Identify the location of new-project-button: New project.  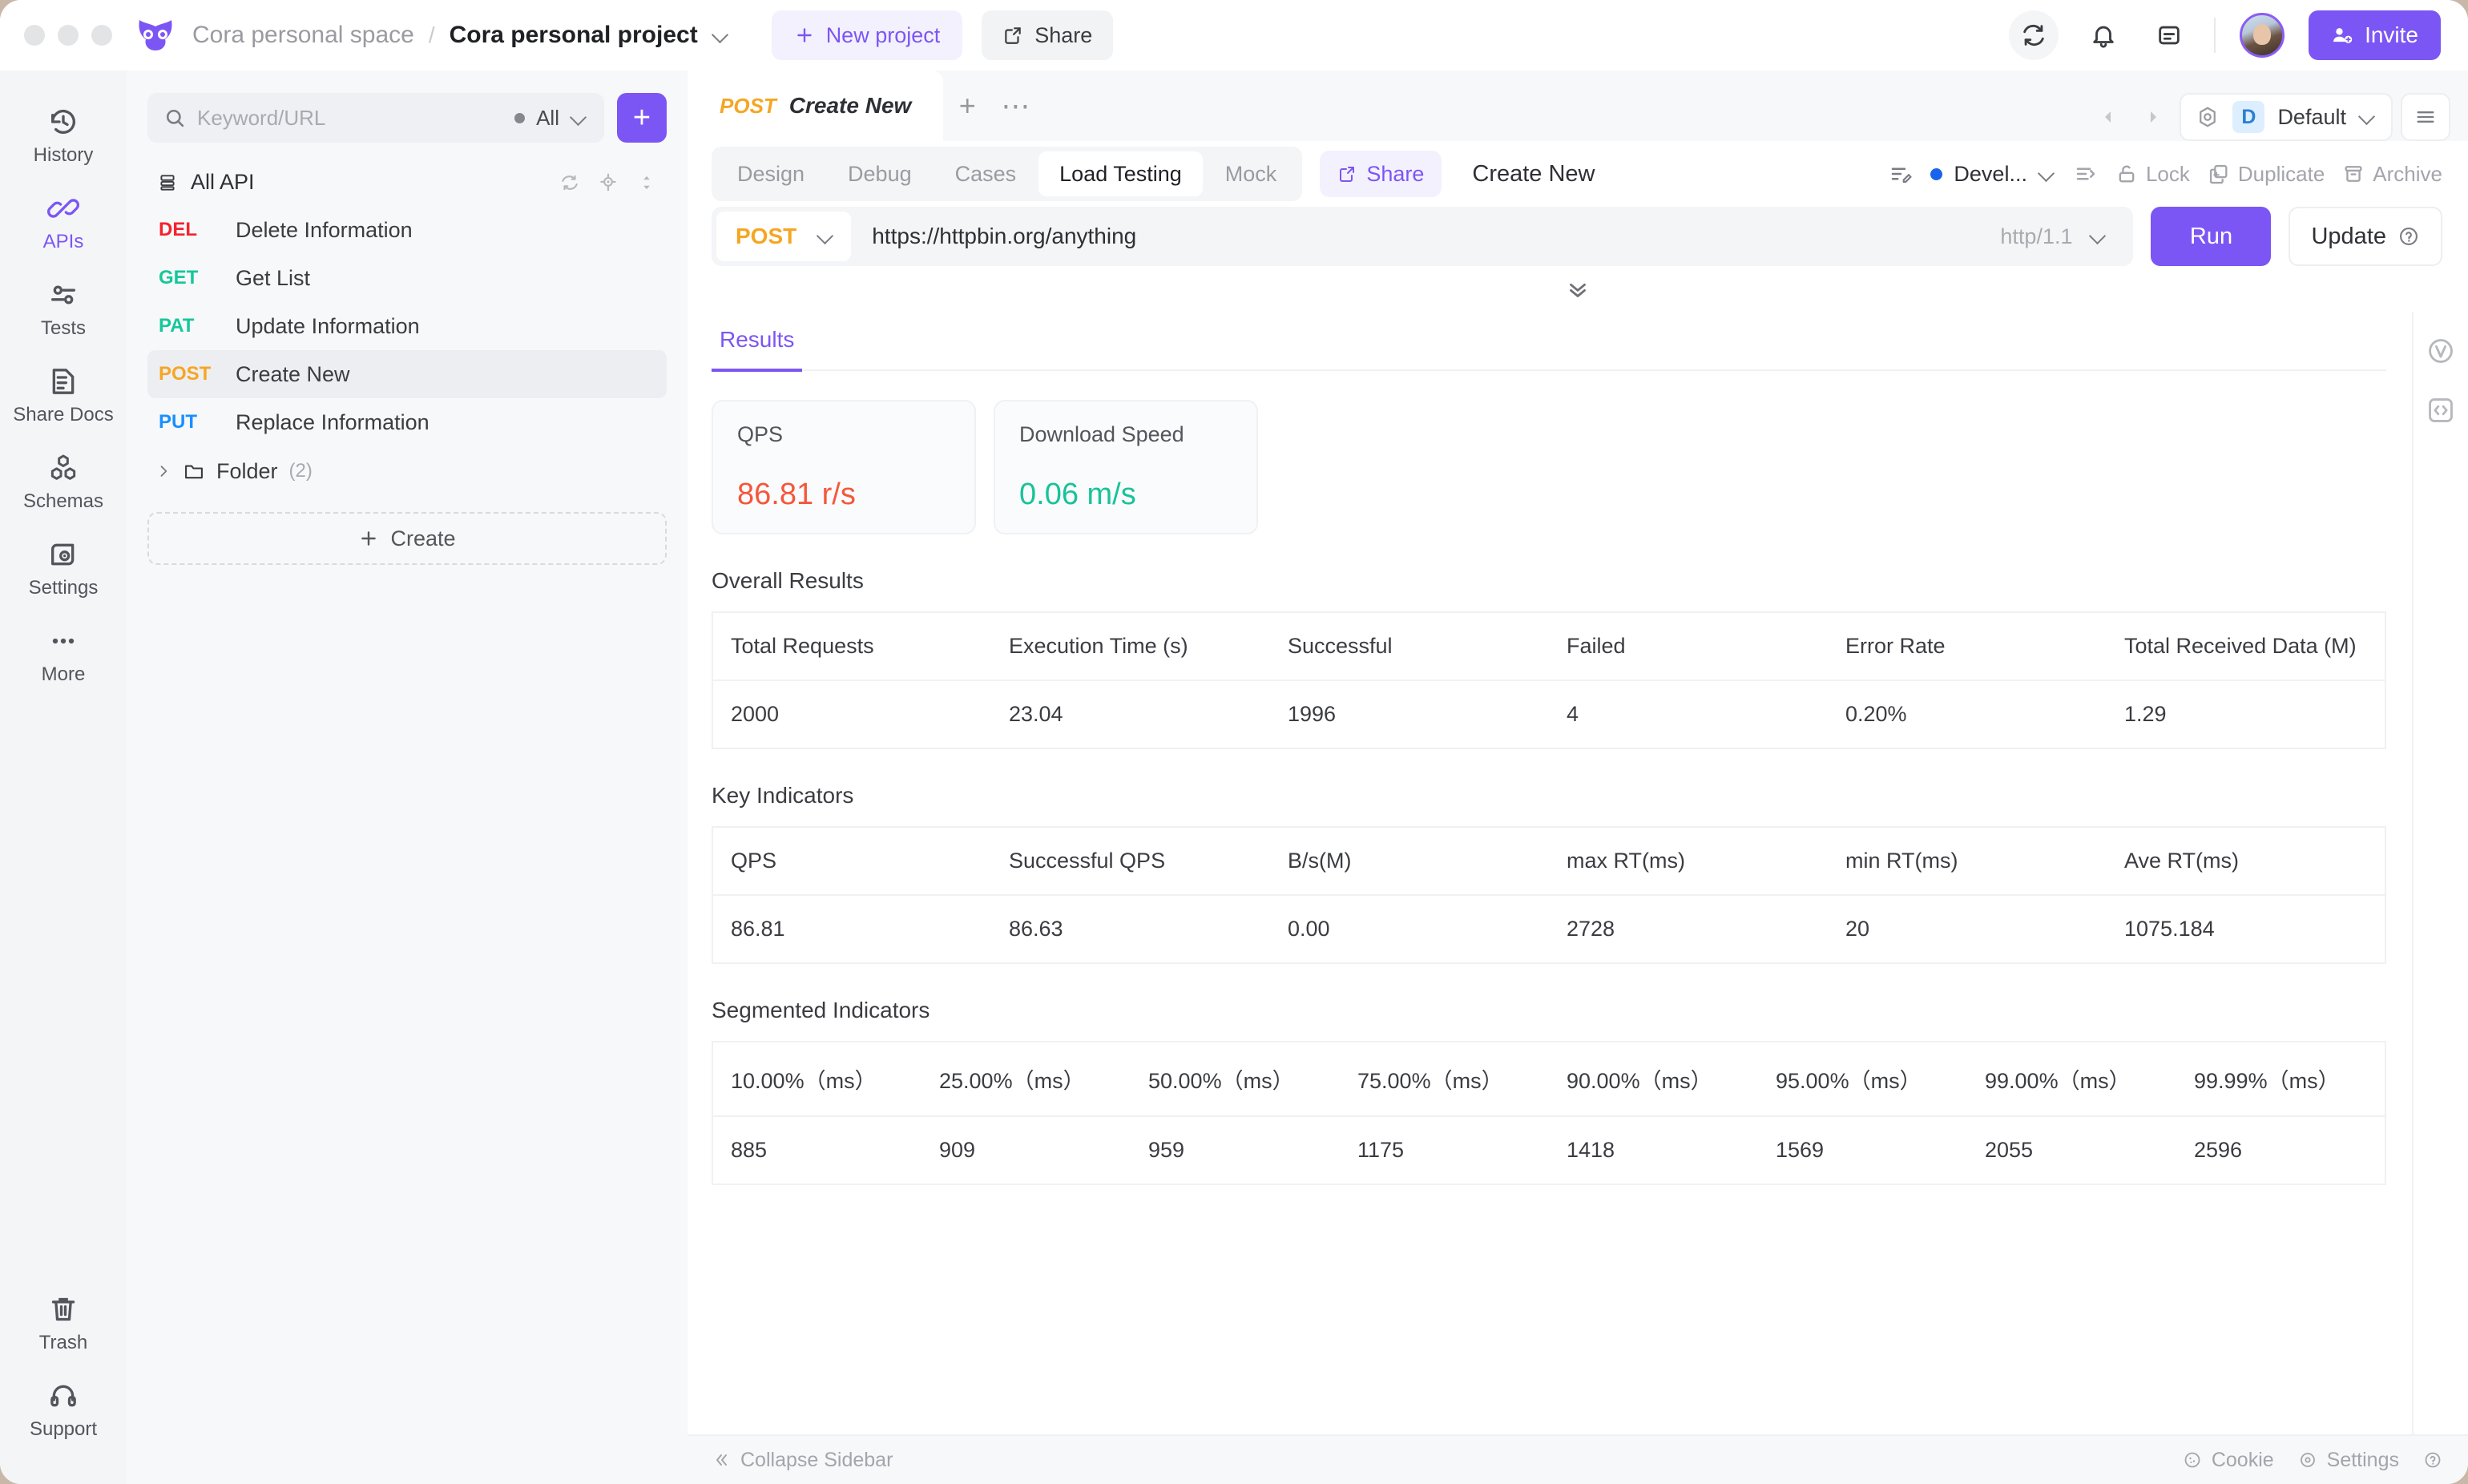
(867, 35).